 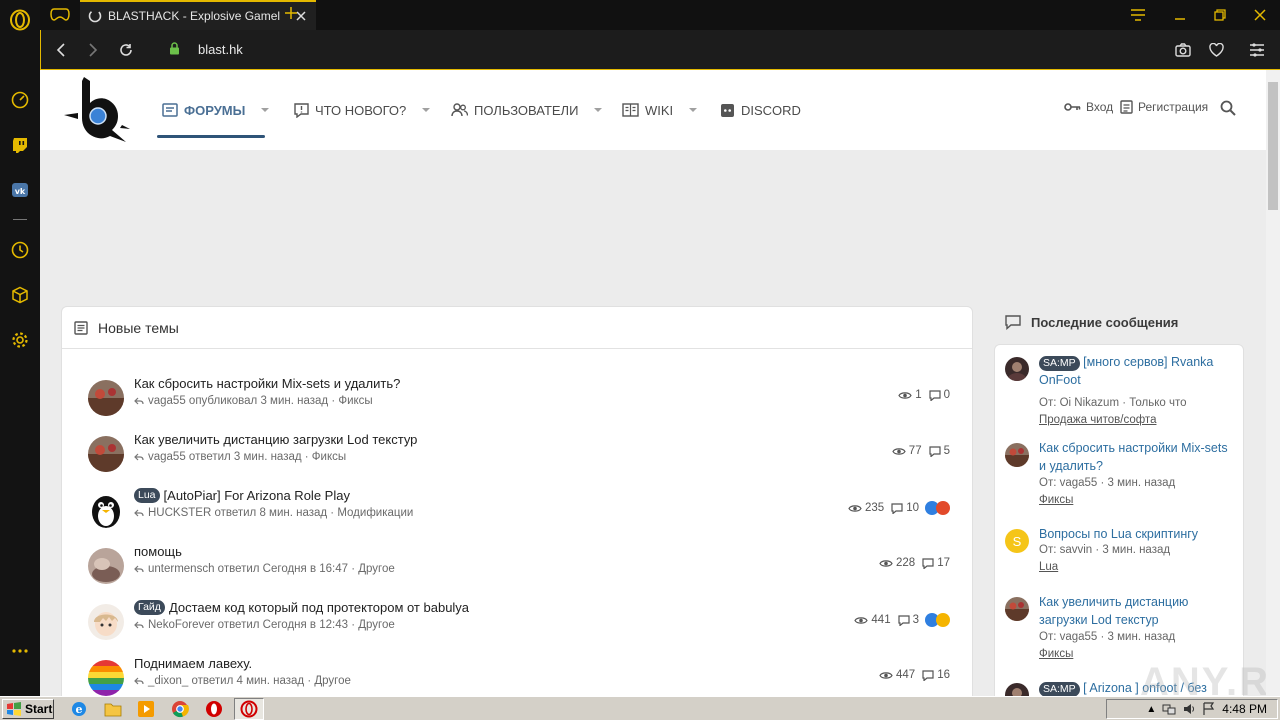 I want to click on secure-lock-icon, so click(x=174, y=50).